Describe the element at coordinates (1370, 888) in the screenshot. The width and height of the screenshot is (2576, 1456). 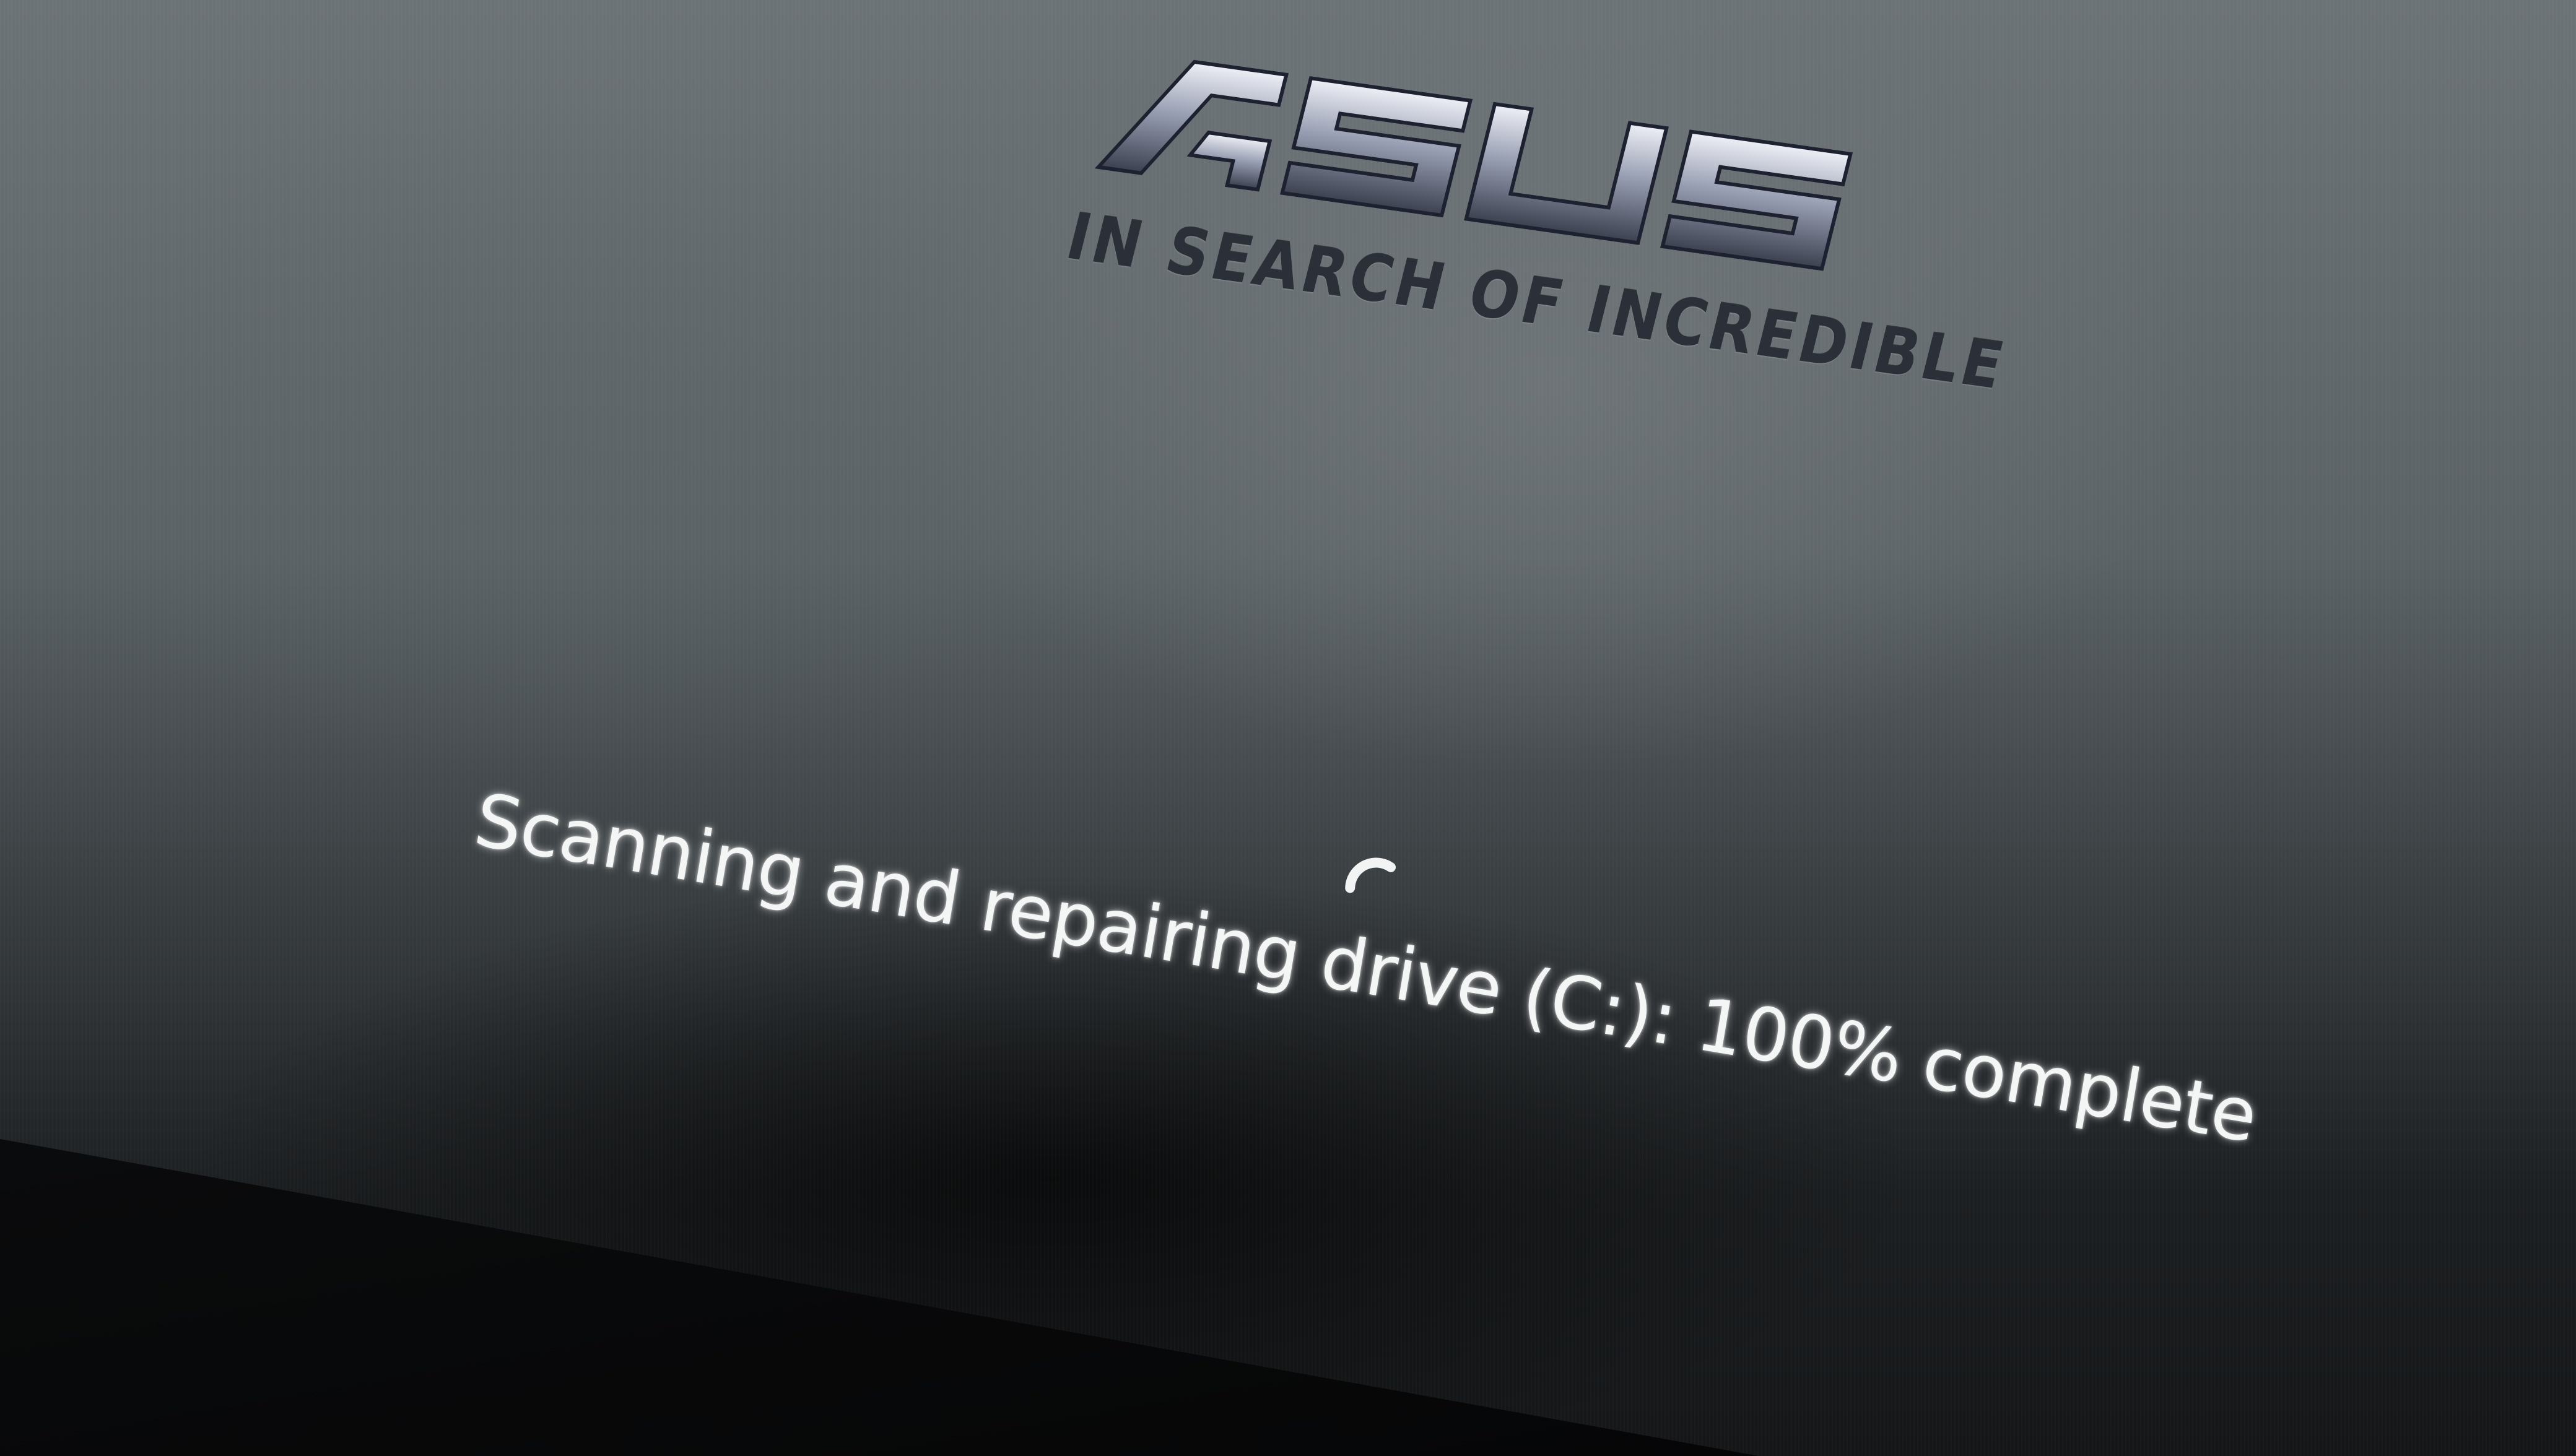
I see `loading-spinner-icon` at that location.